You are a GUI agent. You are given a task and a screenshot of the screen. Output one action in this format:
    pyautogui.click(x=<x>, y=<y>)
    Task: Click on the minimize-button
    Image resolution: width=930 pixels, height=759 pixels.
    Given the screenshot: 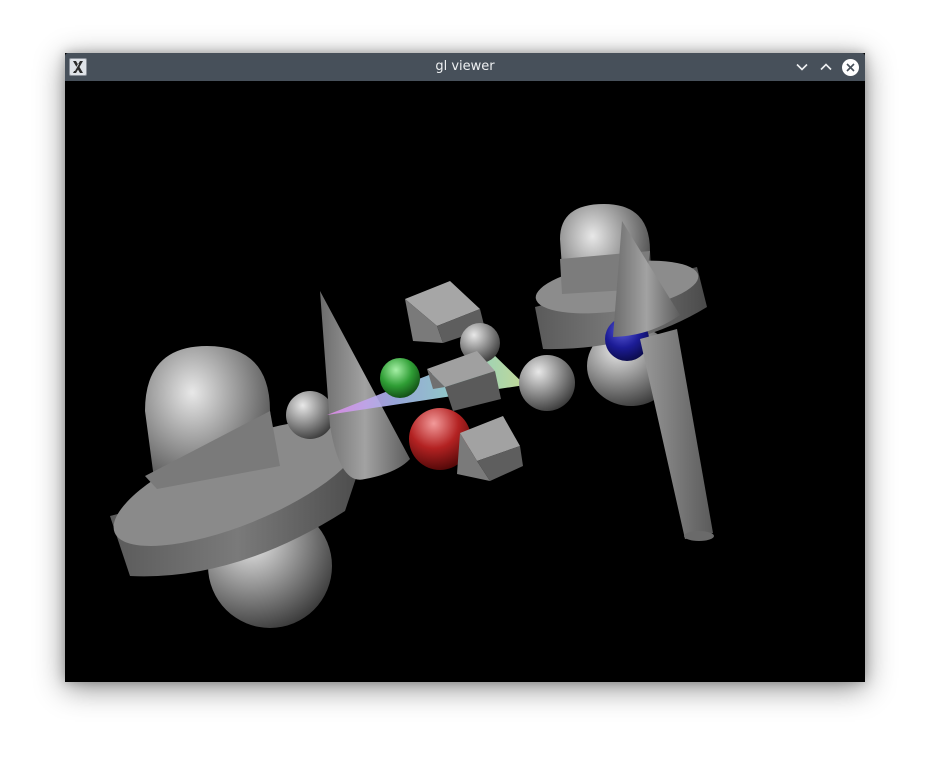 What is the action you would take?
    pyautogui.click(x=802, y=67)
    